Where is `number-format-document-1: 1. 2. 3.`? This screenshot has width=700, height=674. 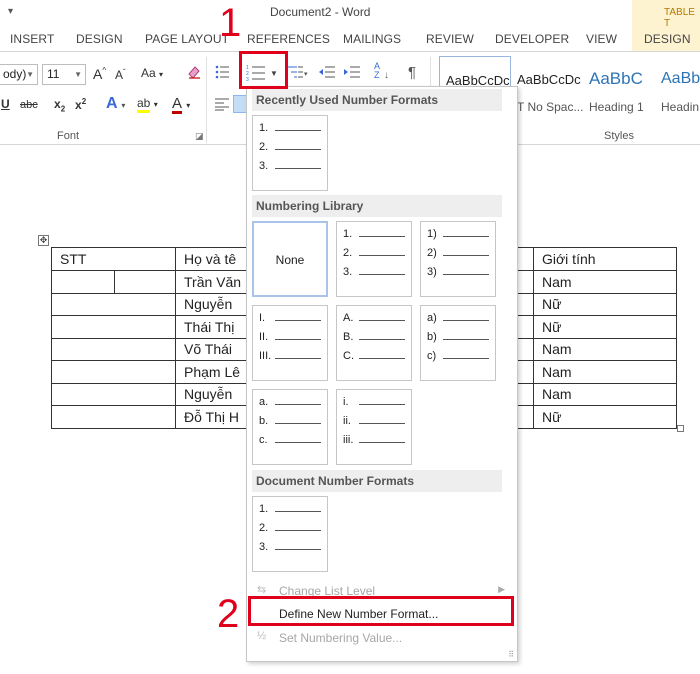 number-format-document-1: 1. 2. 3. is located at coordinates (290, 534).